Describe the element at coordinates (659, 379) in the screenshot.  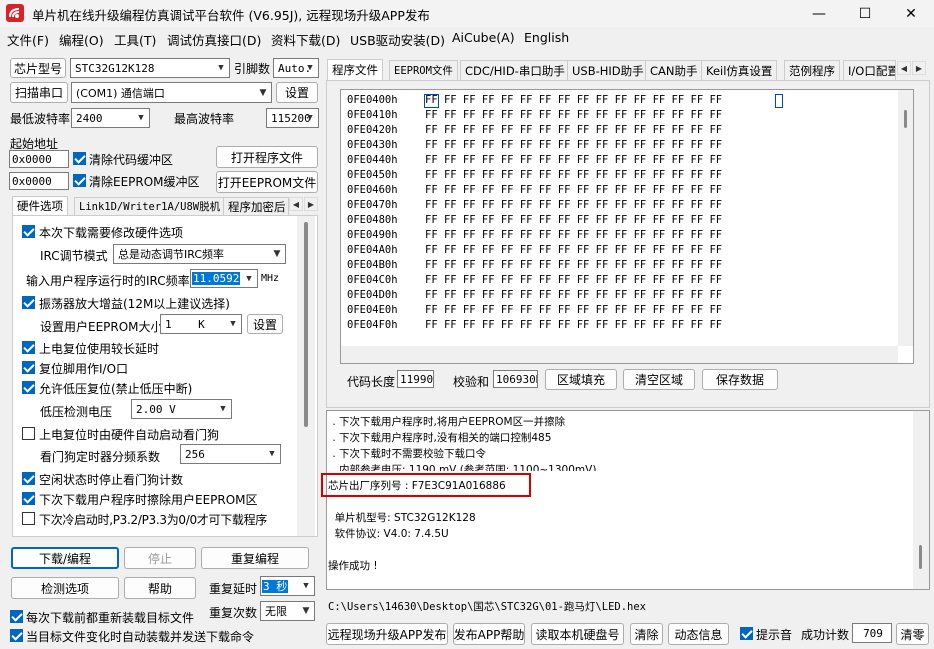
I see `clear-area-button: 清空区域` at that location.